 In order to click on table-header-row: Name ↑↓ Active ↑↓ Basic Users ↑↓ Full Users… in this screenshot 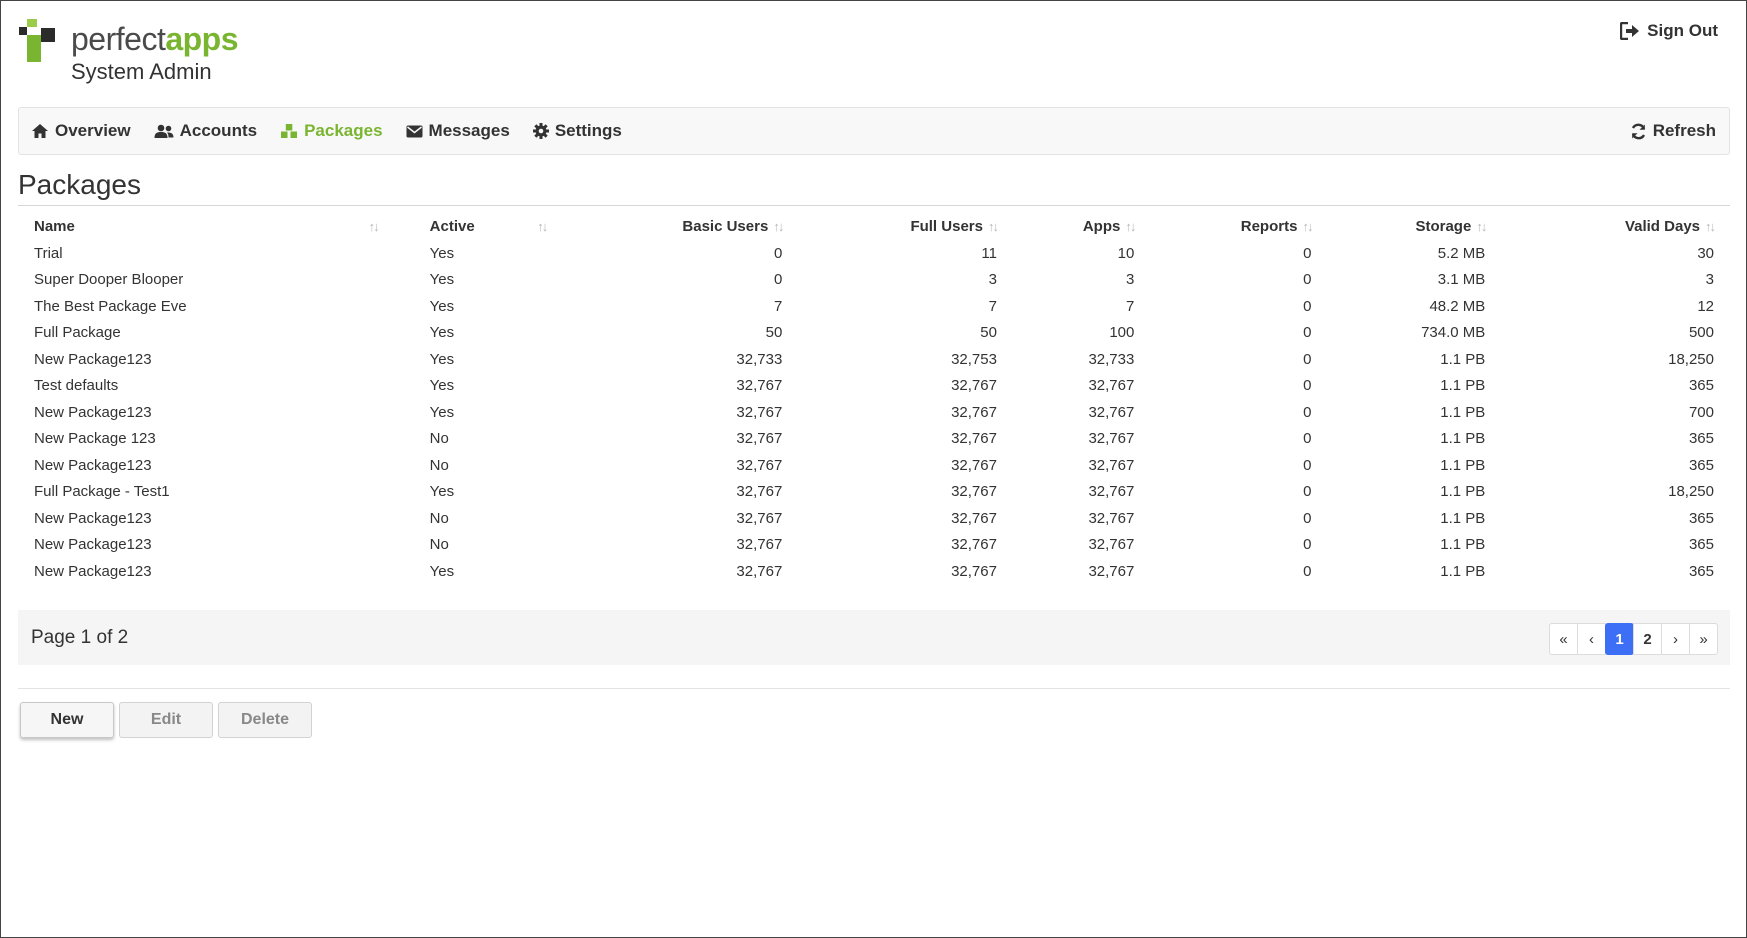, I will do `click(874, 226)`.